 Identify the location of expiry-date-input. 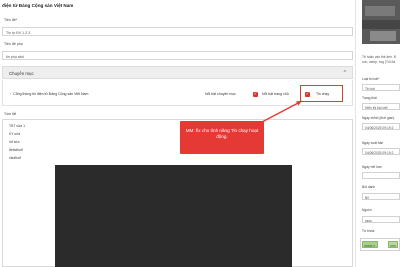
(381, 175).